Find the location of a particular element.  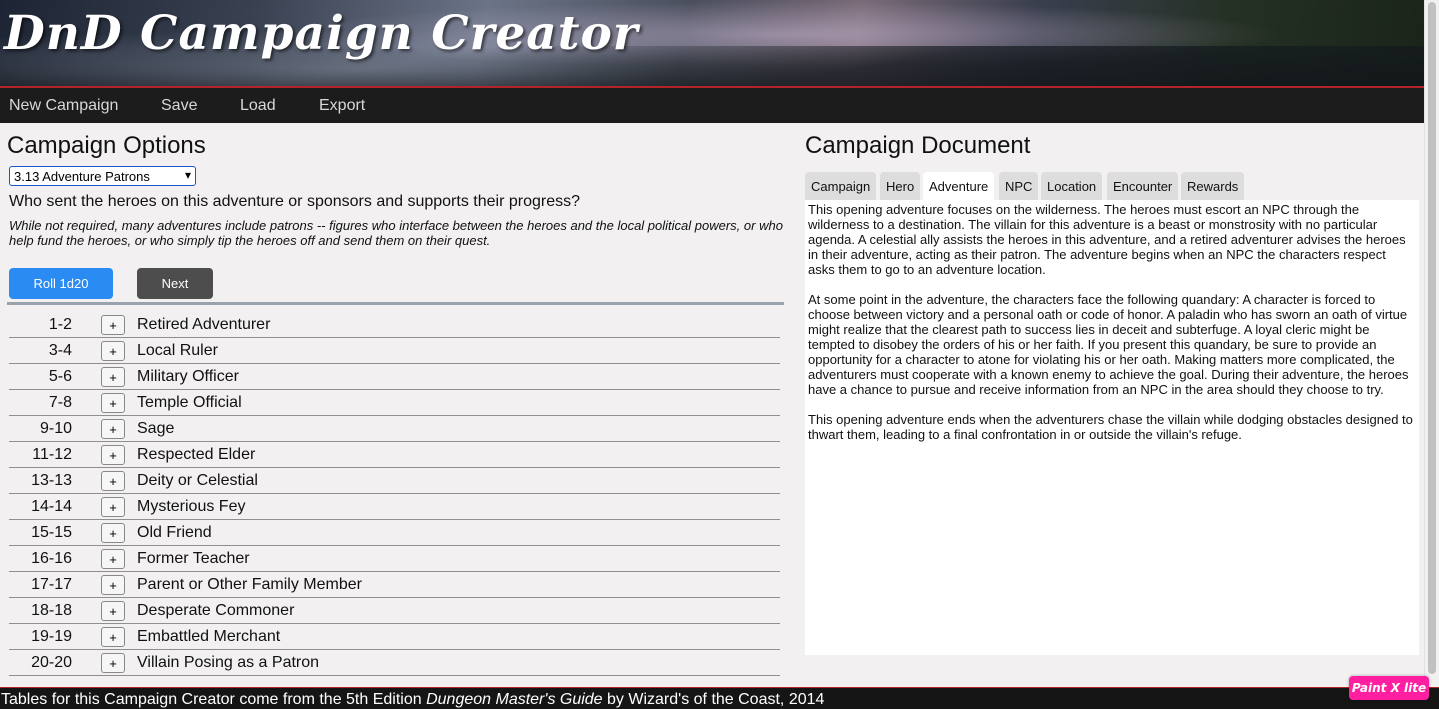

roll-range: 5-6 is located at coordinates (60, 376).